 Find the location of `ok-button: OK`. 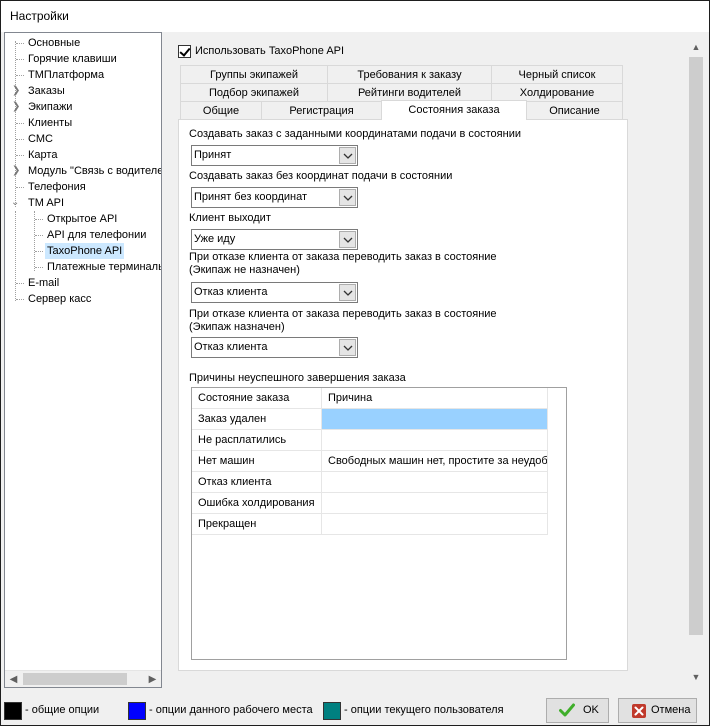

ok-button: OK is located at coordinates (577, 710).